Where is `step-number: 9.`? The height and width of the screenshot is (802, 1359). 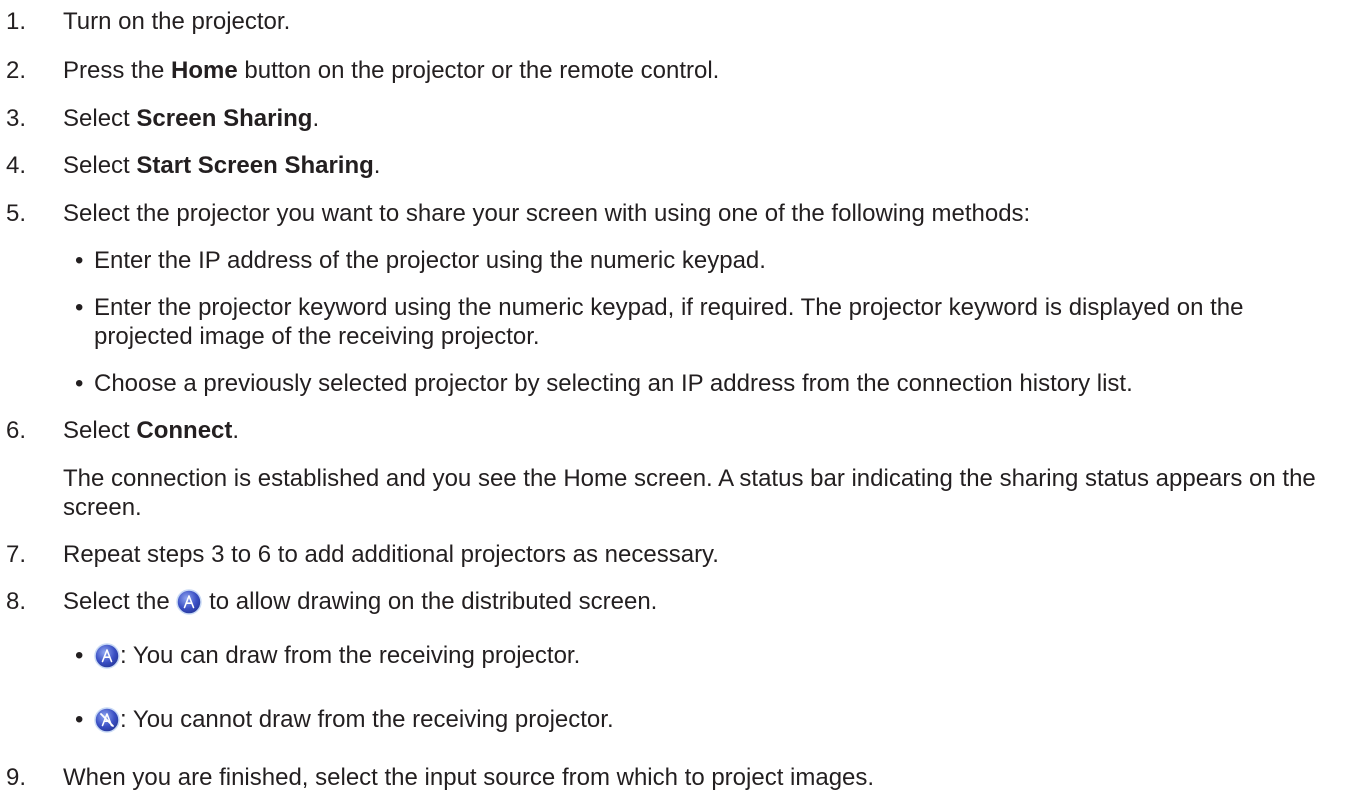
step-number: 9. is located at coordinates (16, 777).